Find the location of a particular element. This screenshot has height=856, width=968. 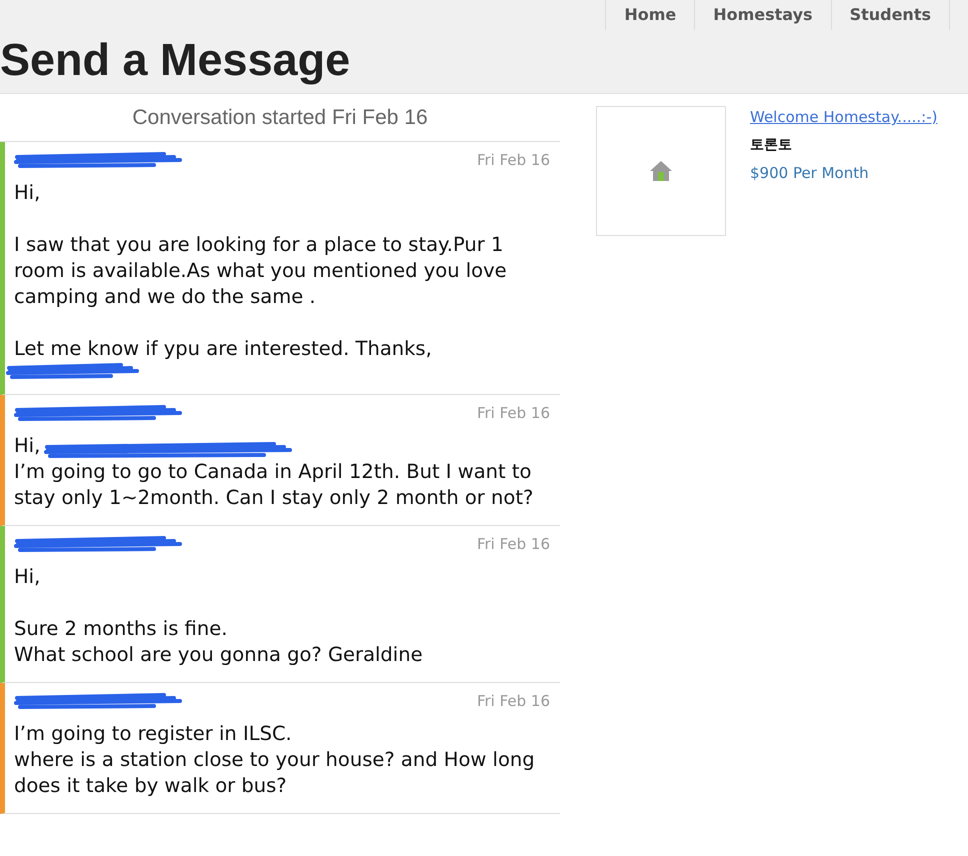

house-icon is located at coordinates (661, 171).